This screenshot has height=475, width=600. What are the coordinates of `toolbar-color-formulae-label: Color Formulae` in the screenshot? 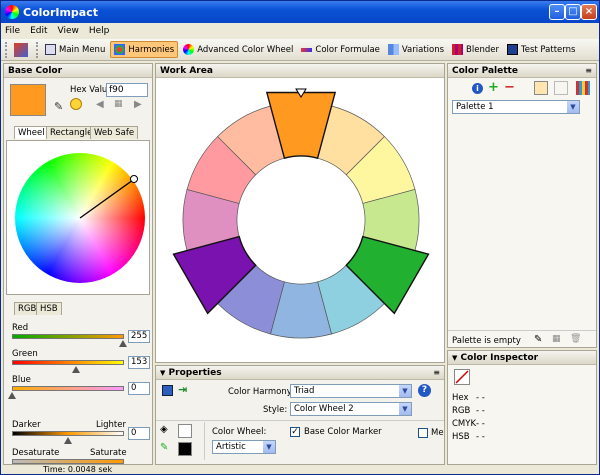 It's located at (347, 49).